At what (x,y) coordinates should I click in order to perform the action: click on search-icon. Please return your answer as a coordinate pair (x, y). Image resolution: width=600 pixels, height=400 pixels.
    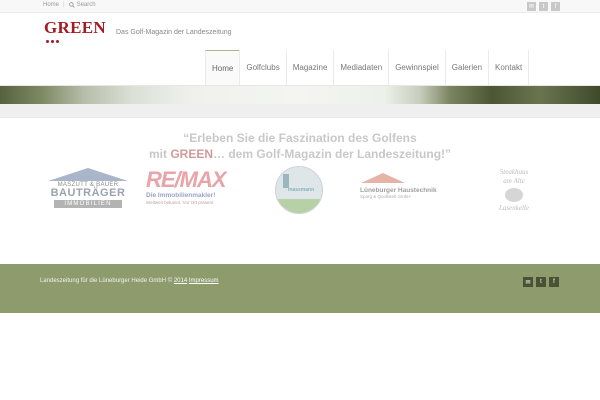
    Looking at the image, I should click on (71, 5).